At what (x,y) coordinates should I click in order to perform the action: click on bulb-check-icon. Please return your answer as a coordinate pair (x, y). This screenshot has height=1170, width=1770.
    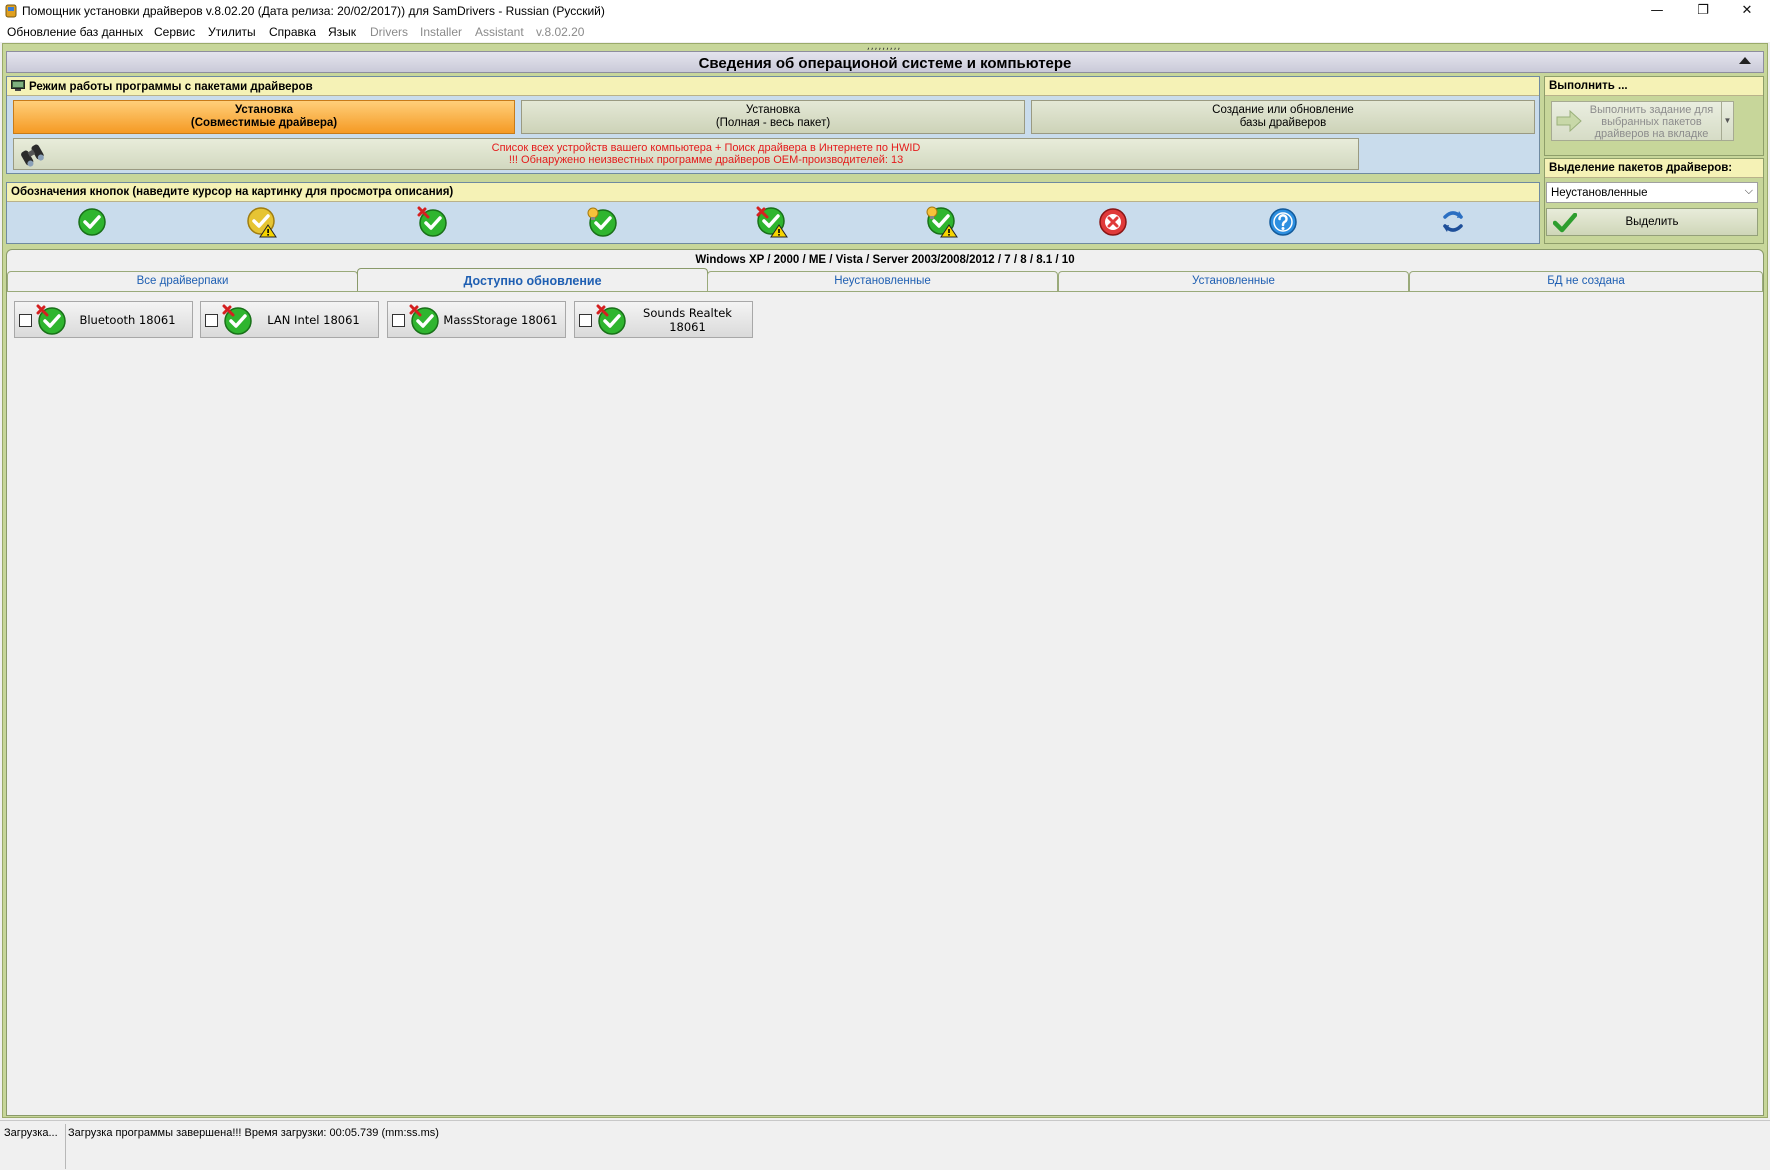
    Looking at the image, I should click on (602, 222).